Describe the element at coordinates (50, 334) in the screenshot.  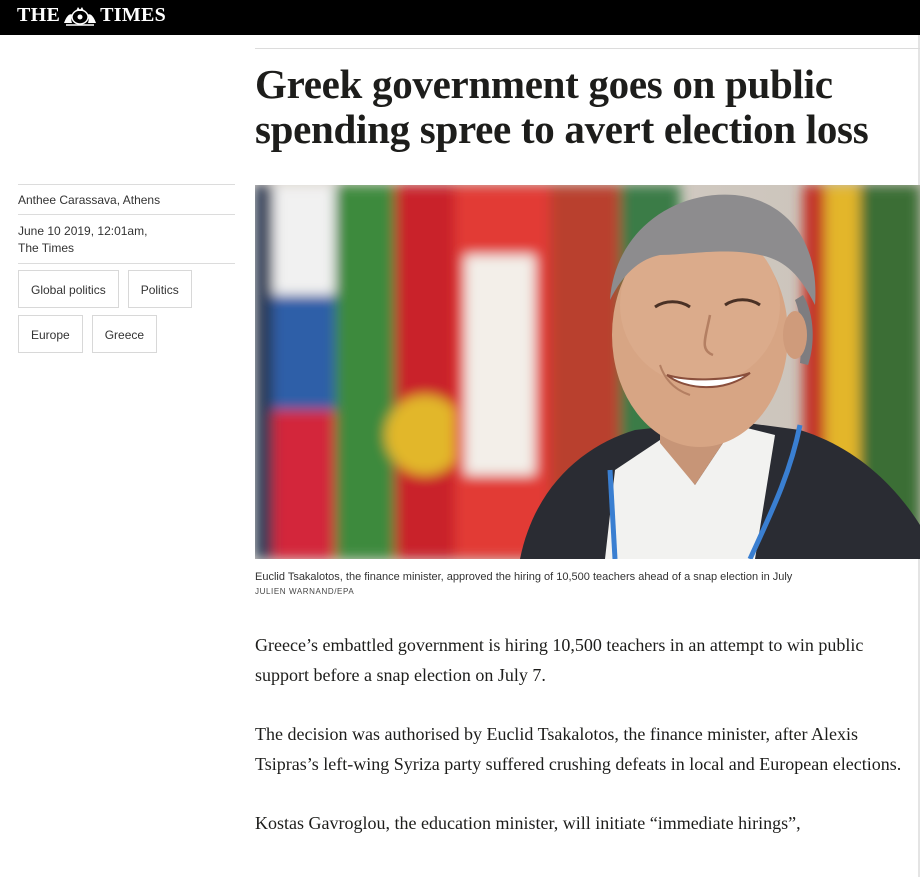
I see `tag-europe: Europe` at that location.